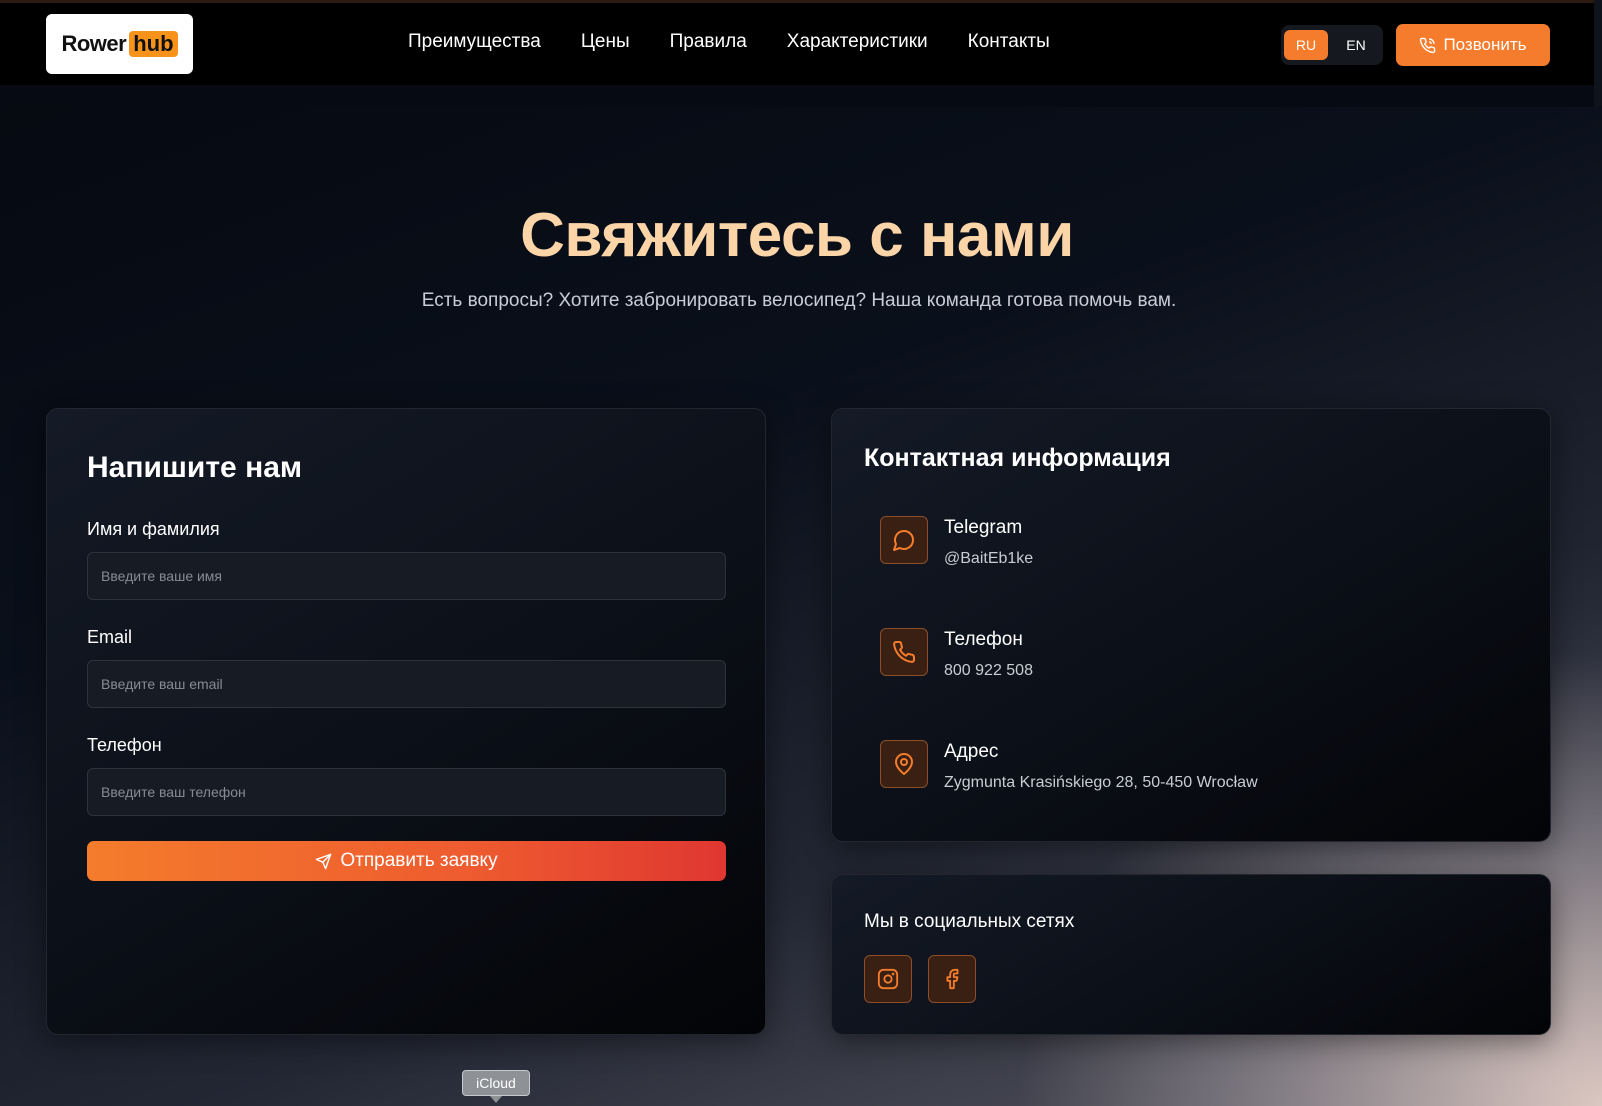 The height and width of the screenshot is (1106, 1602). Describe the element at coordinates (983, 527) in the screenshot. I see `contact-item-title: Telegram` at that location.